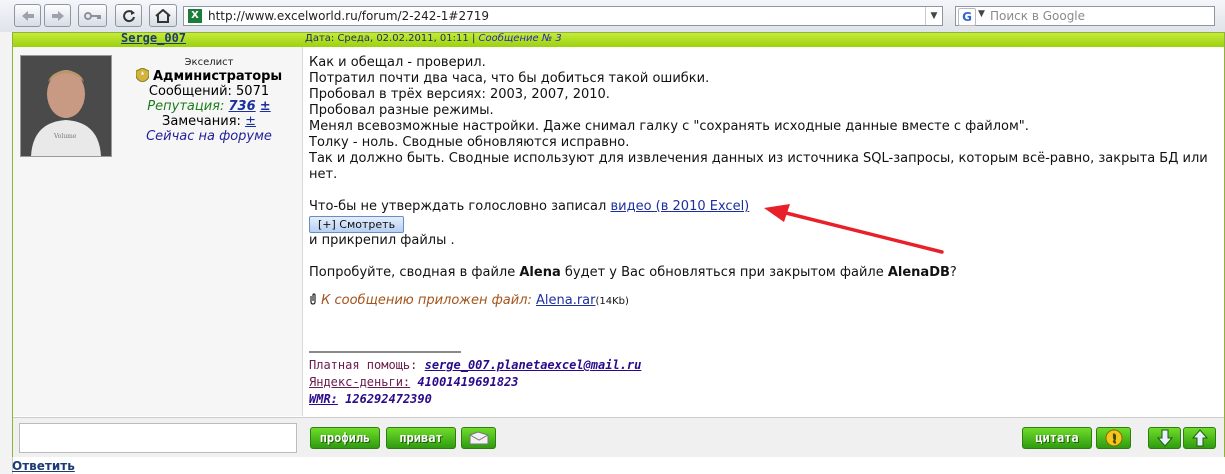 Image resolution: width=1225 pixels, height=474 pixels. I want to click on google-search-box: G ▼, so click(1085, 16).